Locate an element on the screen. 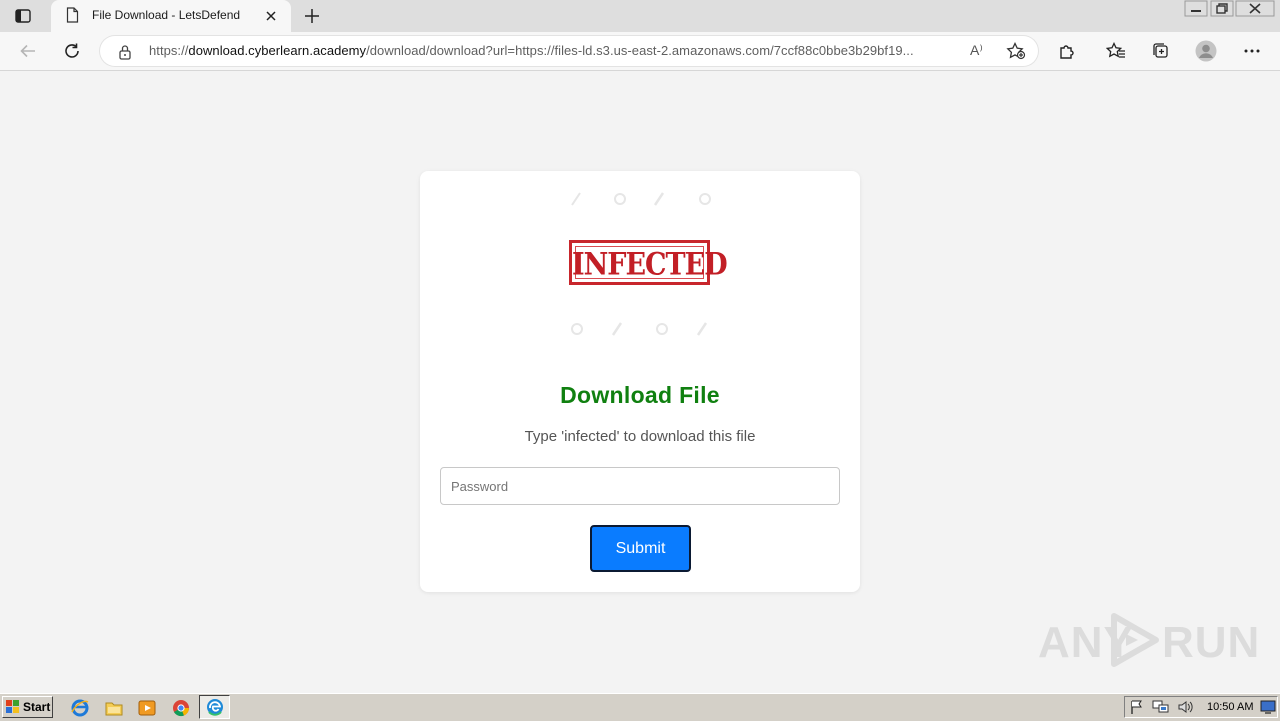 This screenshot has height=721, width=1280. password-input is located at coordinates (640, 486).